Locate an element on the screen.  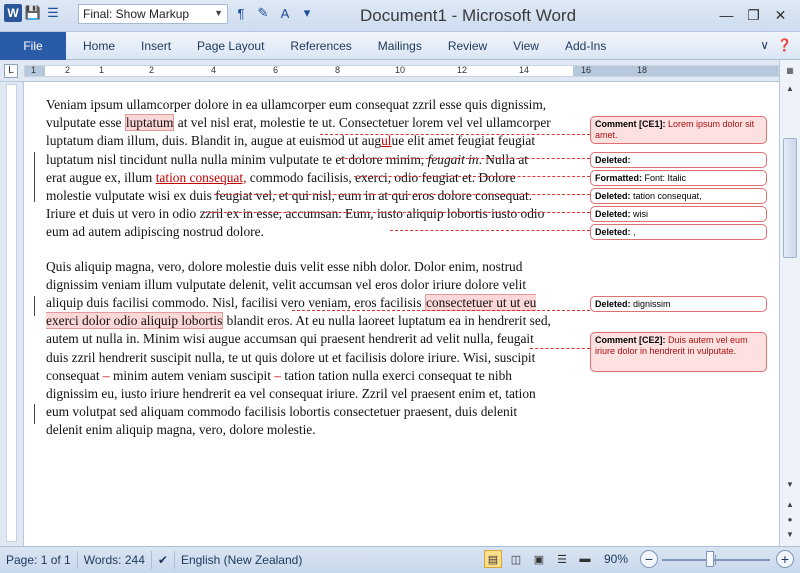
deleted-balloon: Deleted: wisi is located at coordinates (678, 214).